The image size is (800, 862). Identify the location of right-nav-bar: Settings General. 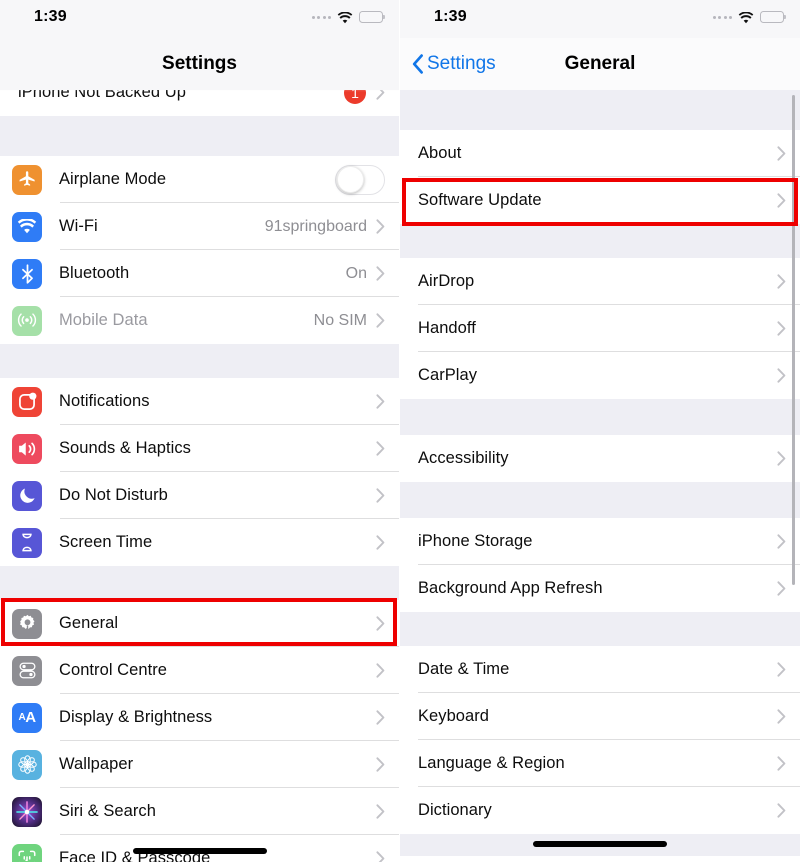
(600, 64).